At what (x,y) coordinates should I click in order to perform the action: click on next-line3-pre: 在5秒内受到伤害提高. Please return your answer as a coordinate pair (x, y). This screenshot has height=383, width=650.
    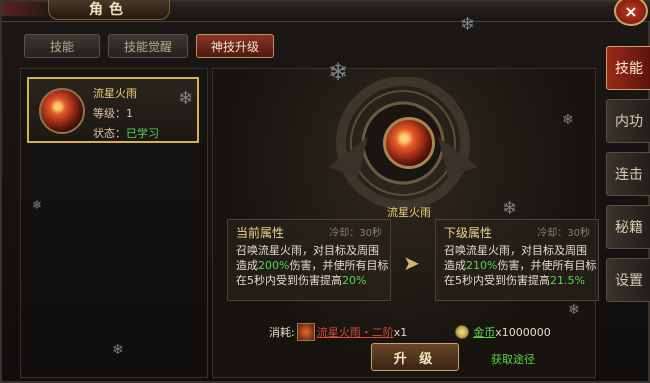
    Looking at the image, I should click on (497, 280).